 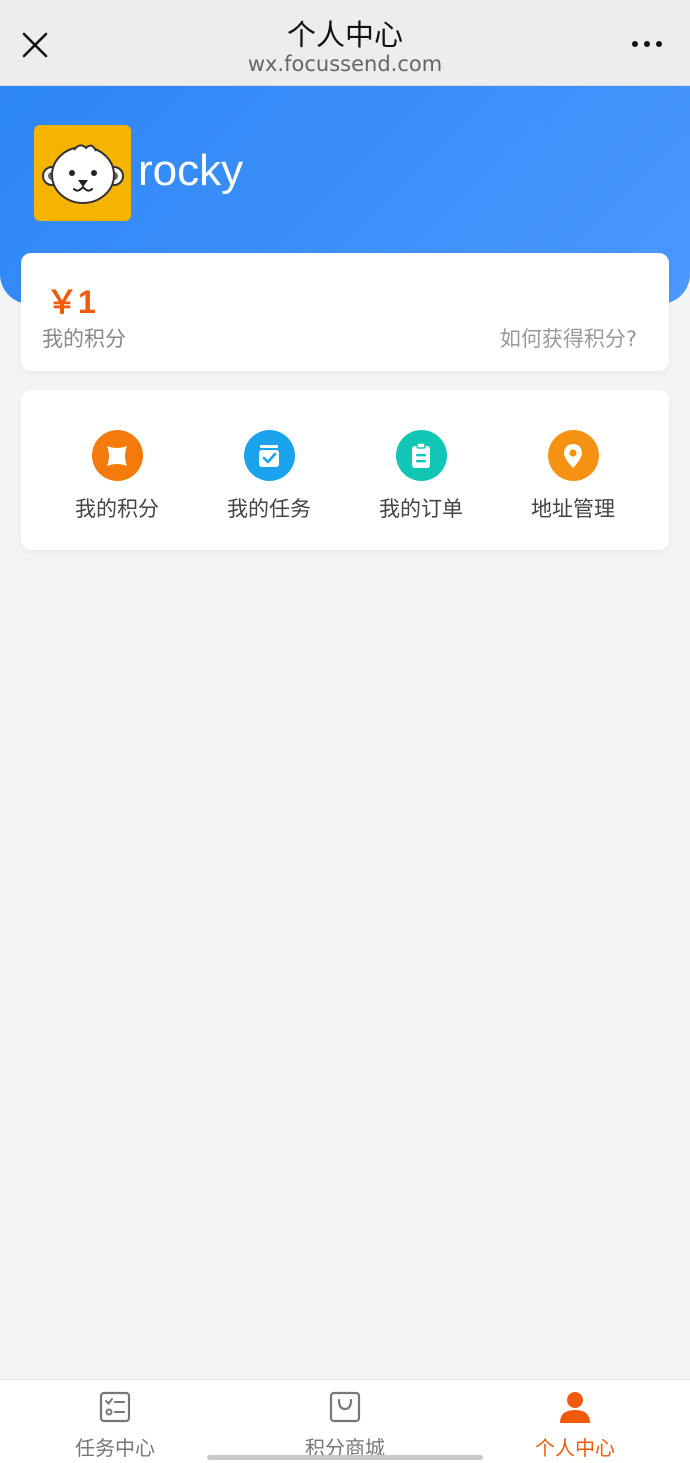 What do you see at coordinates (269, 509) in the screenshot?
I see `menu-item-label: 我的任务` at bounding box center [269, 509].